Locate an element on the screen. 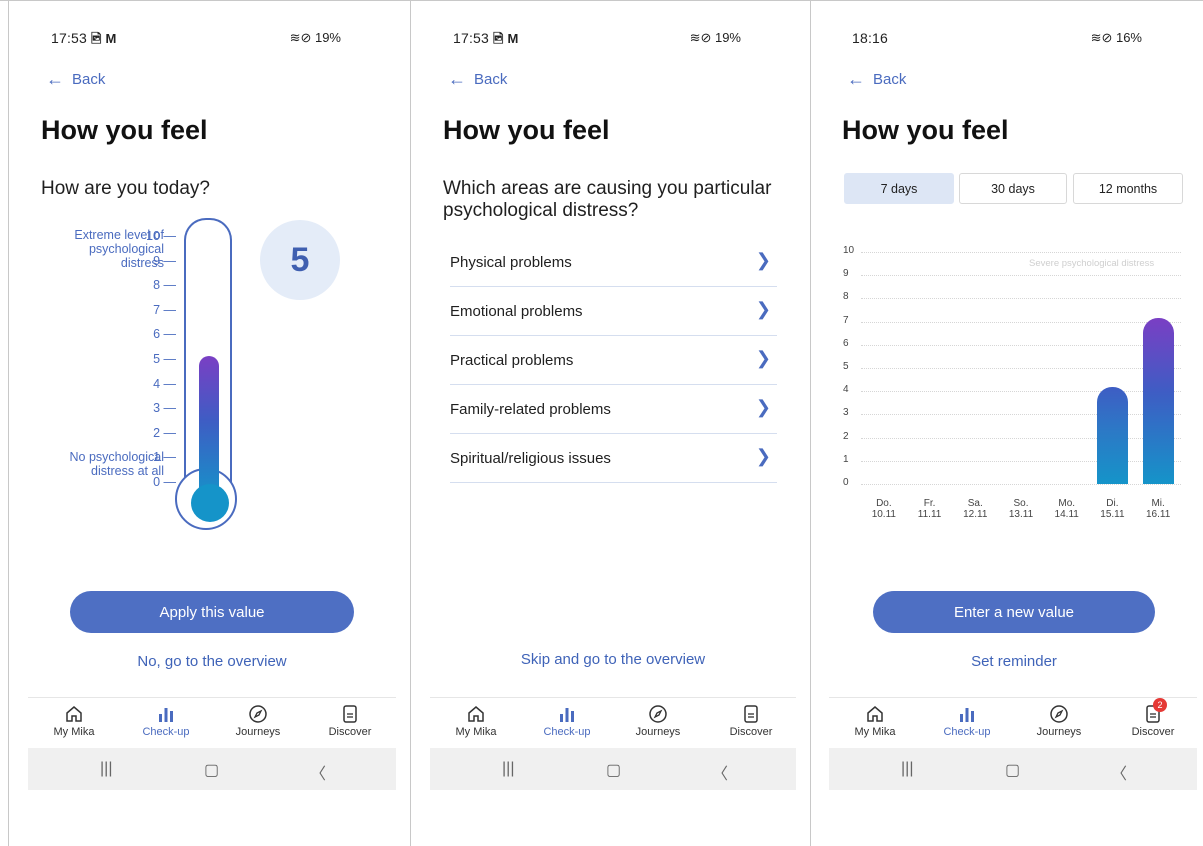 The height and width of the screenshot is (846, 1203). set-reminder-link: Set reminder is located at coordinates (1014, 661).